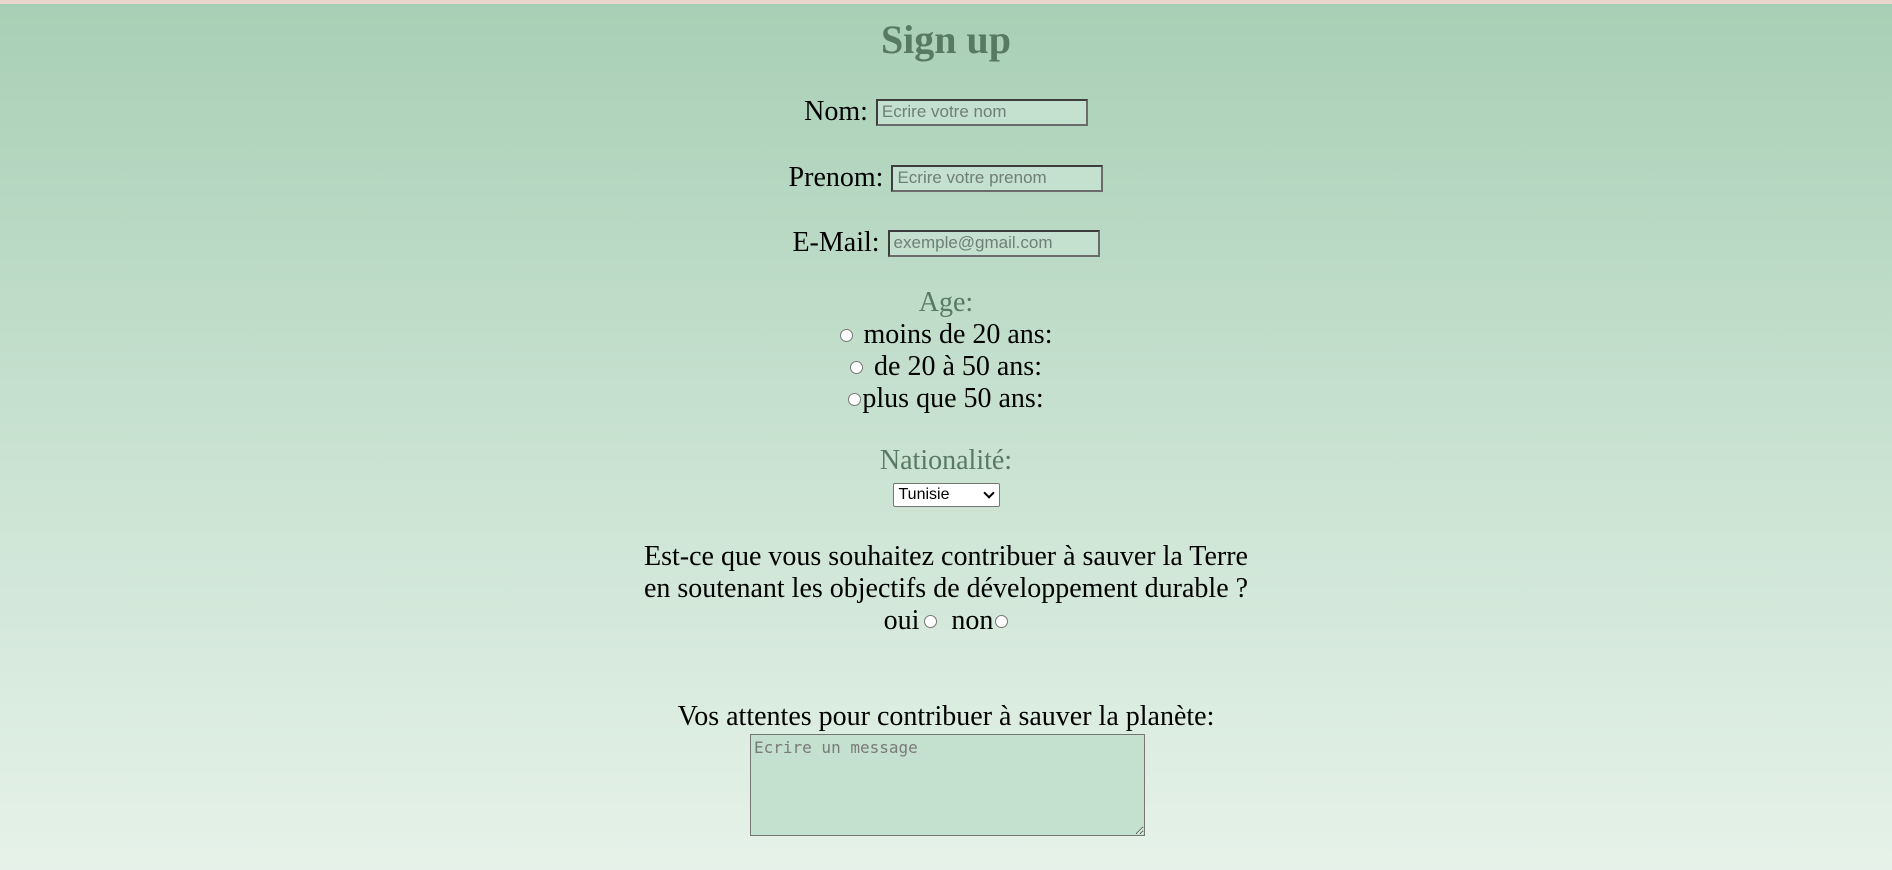 Image resolution: width=1892 pixels, height=870 pixels. I want to click on nationalite-select: Tunisie, so click(946, 495).